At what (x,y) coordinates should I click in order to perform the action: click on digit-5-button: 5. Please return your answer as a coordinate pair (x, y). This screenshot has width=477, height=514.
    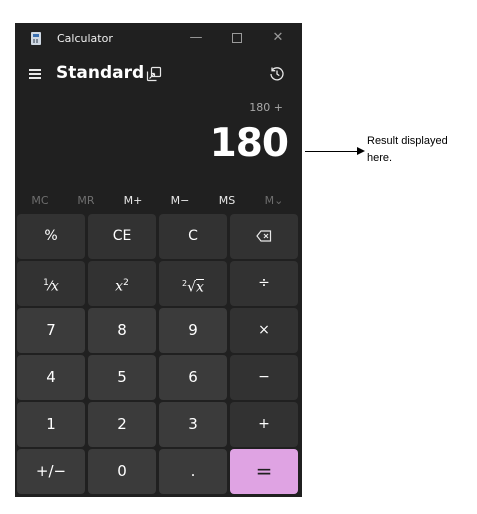
    Looking at the image, I should click on (122, 377).